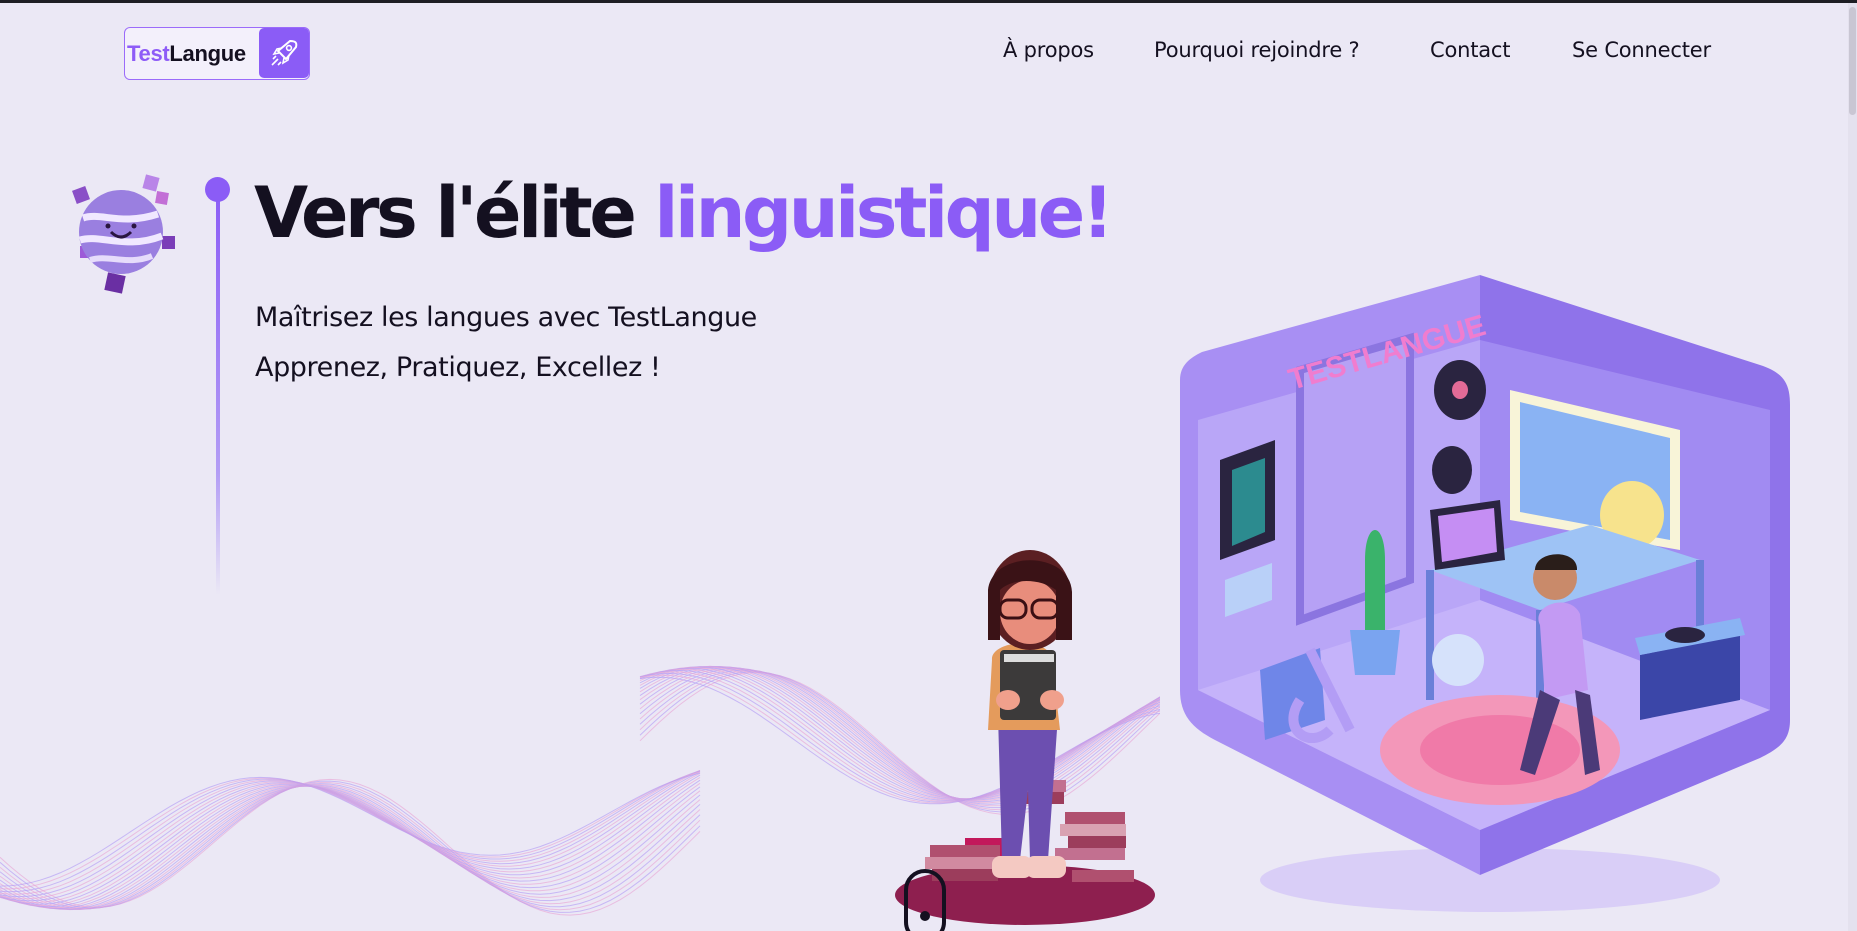  Describe the element at coordinates (506, 317) in the screenshot. I see `hero-subtitle-line1: Maîtrisez les langues avec TestLangue` at that location.